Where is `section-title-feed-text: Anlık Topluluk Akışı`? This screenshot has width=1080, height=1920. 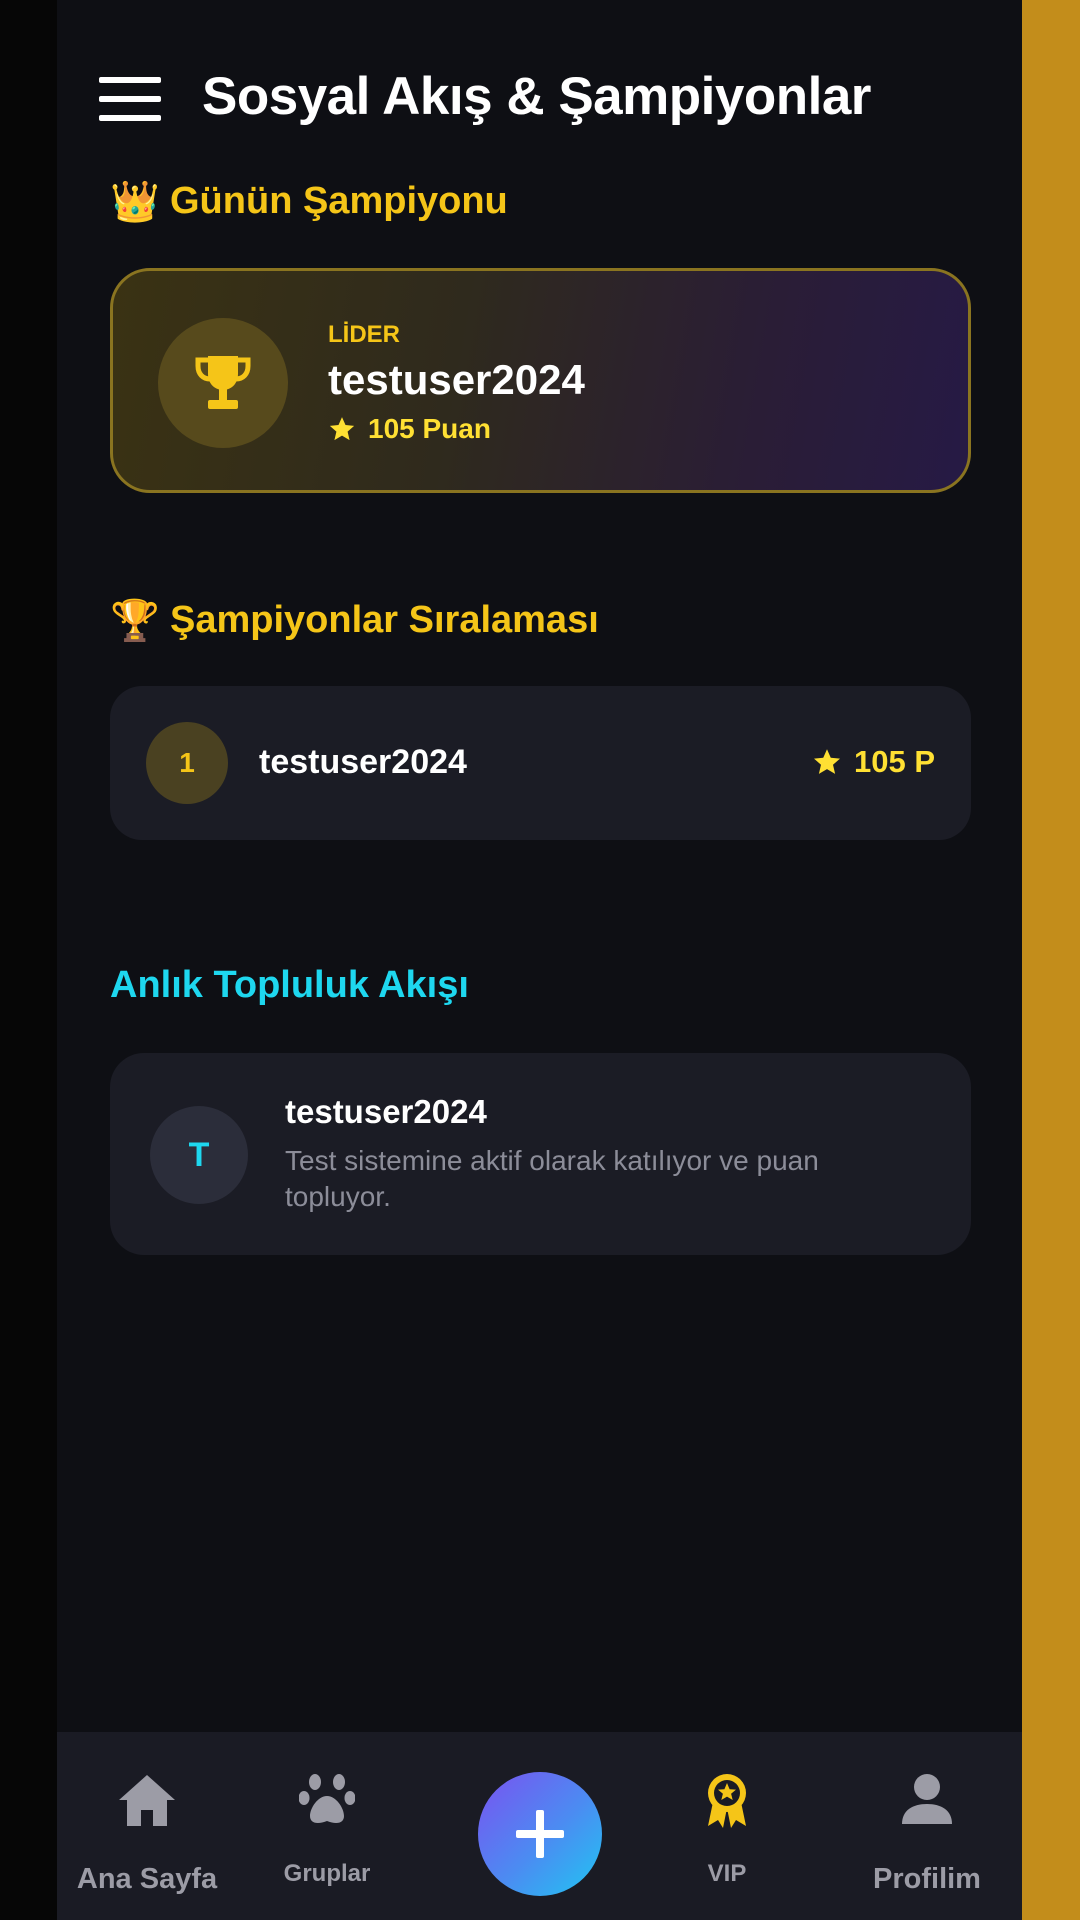
section-title-feed-text: Anlık Topluluk Akışı is located at coordinates (289, 985).